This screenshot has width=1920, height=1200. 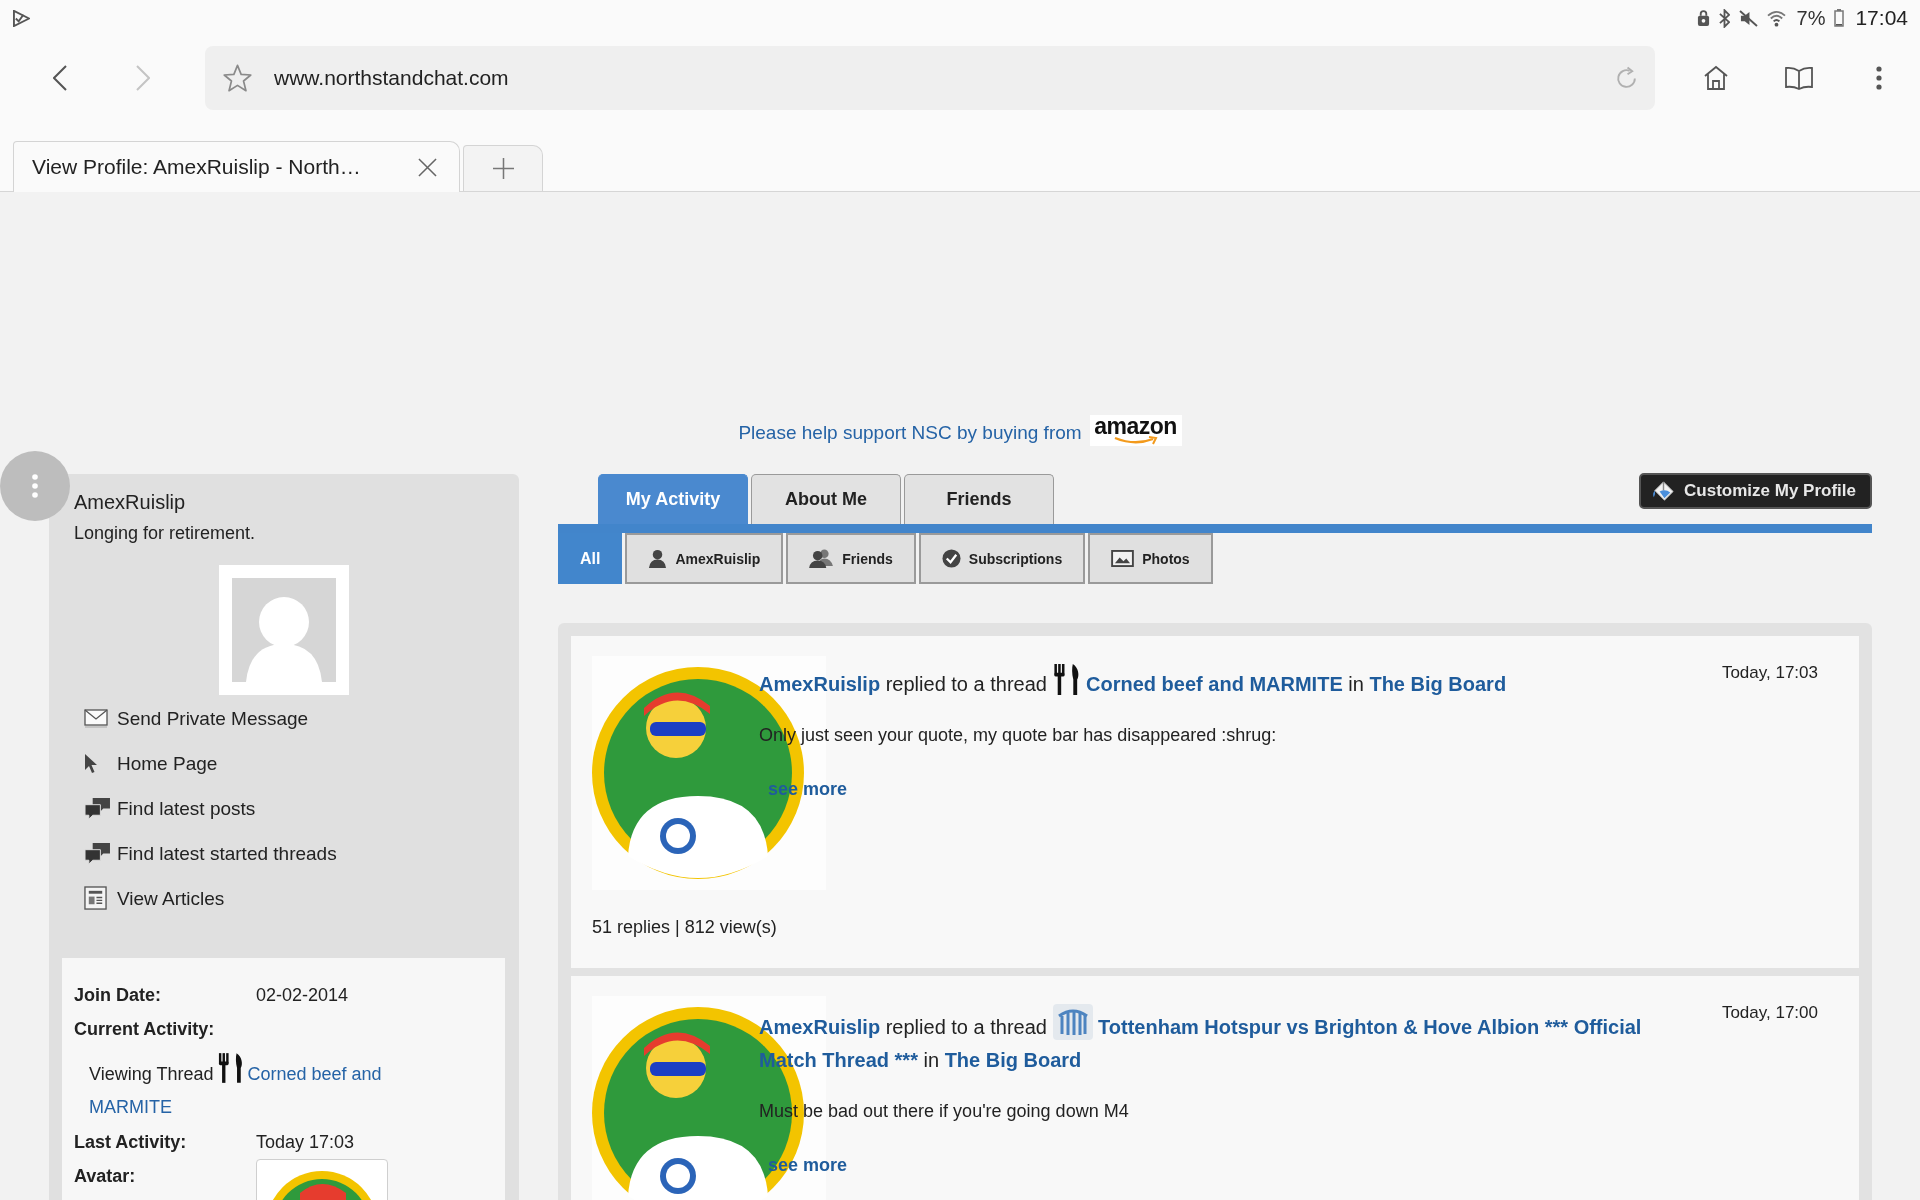 What do you see at coordinates (1839, 18) in the screenshot?
I see `battery-icon` at bounding box center [1839, 18].